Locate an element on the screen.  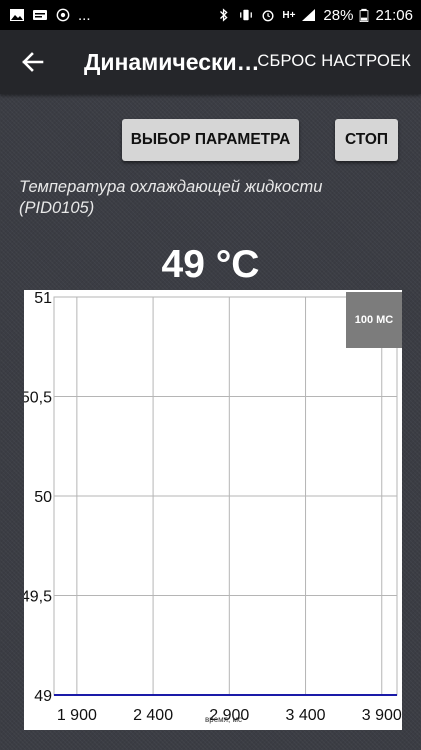
whatsapp-icon is located at coordinates (63, 15).